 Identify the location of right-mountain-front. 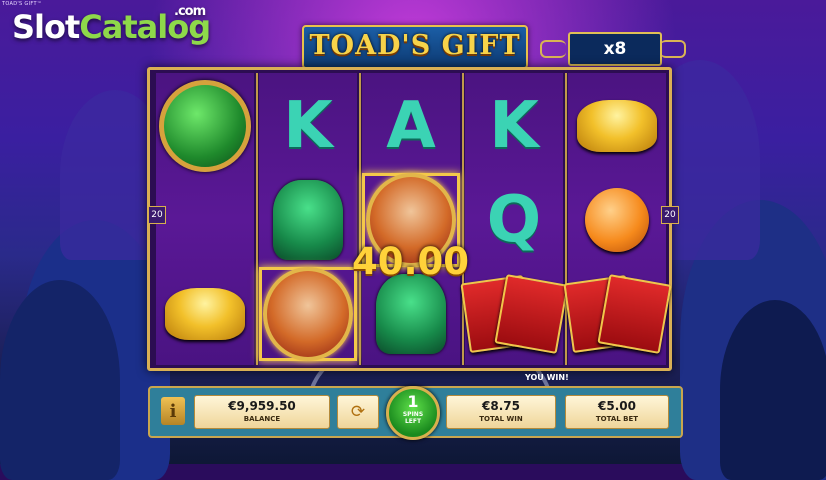
(773, 390).